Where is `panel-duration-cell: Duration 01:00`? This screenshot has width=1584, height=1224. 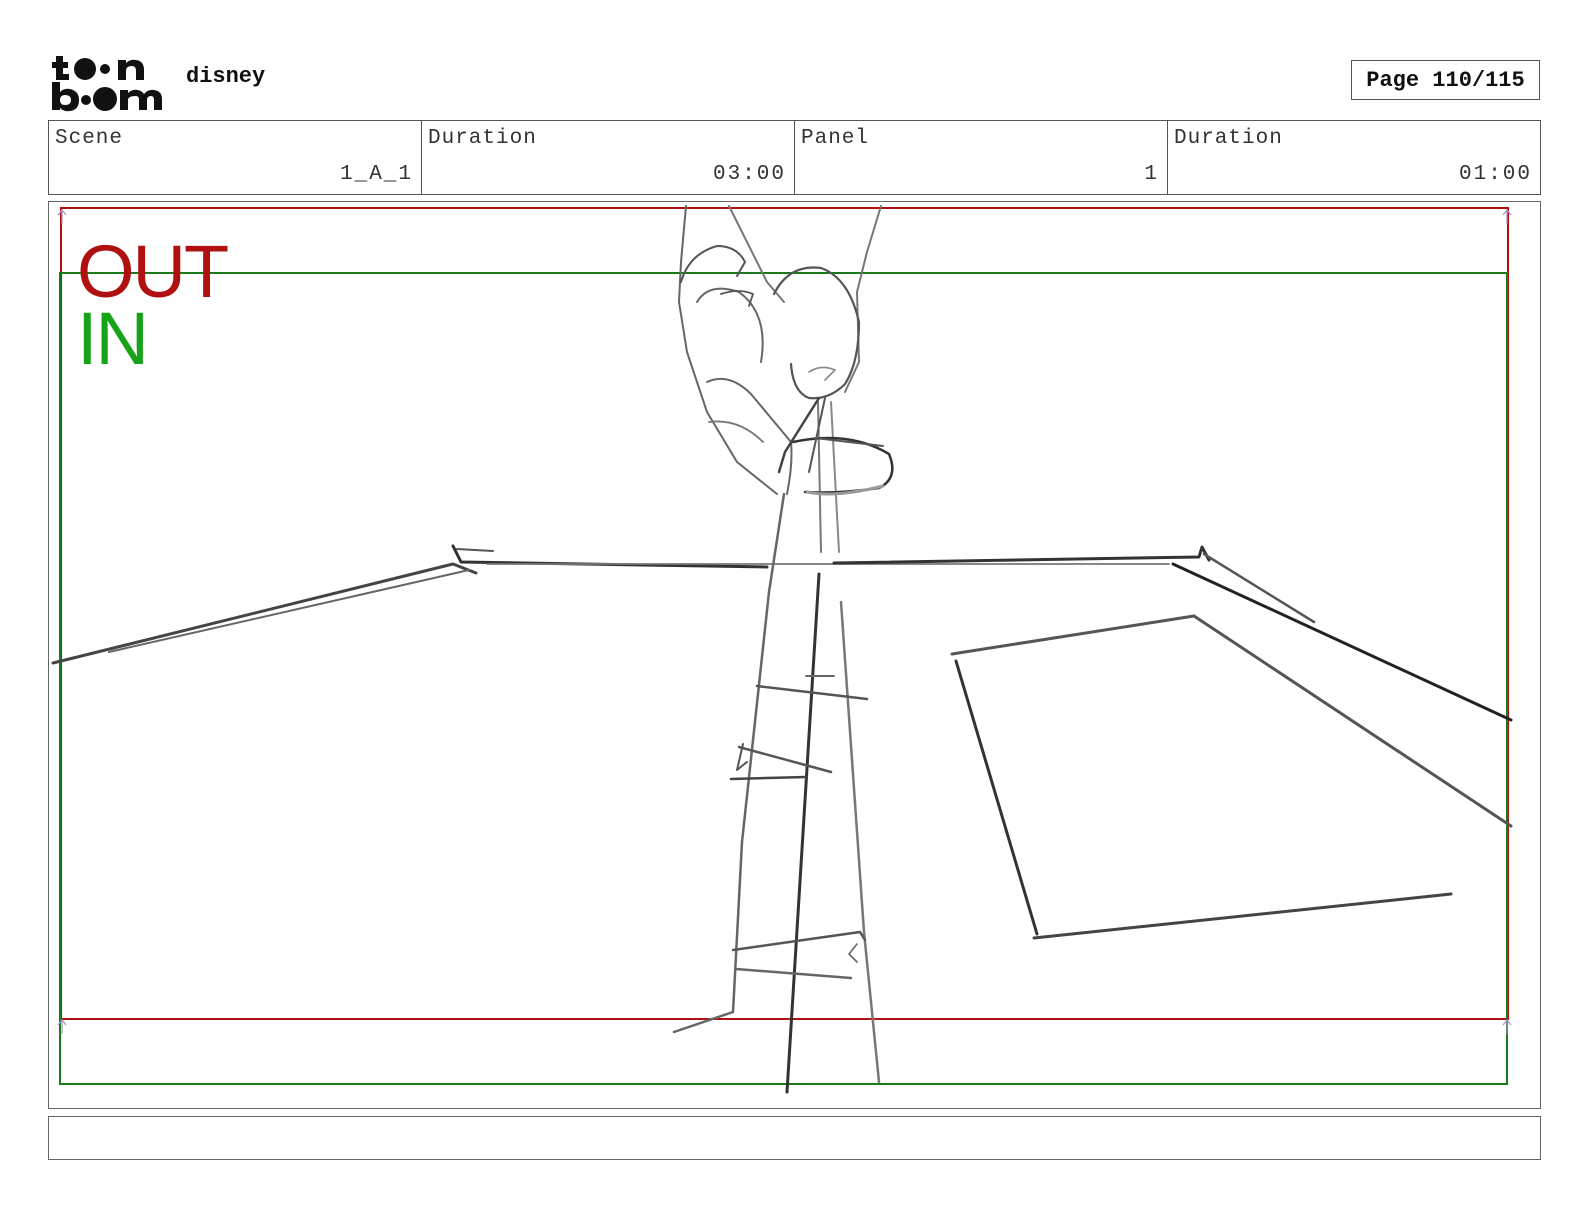 panel-duration-cell: Duration 01:00 is located at coordinates (1354, 157).